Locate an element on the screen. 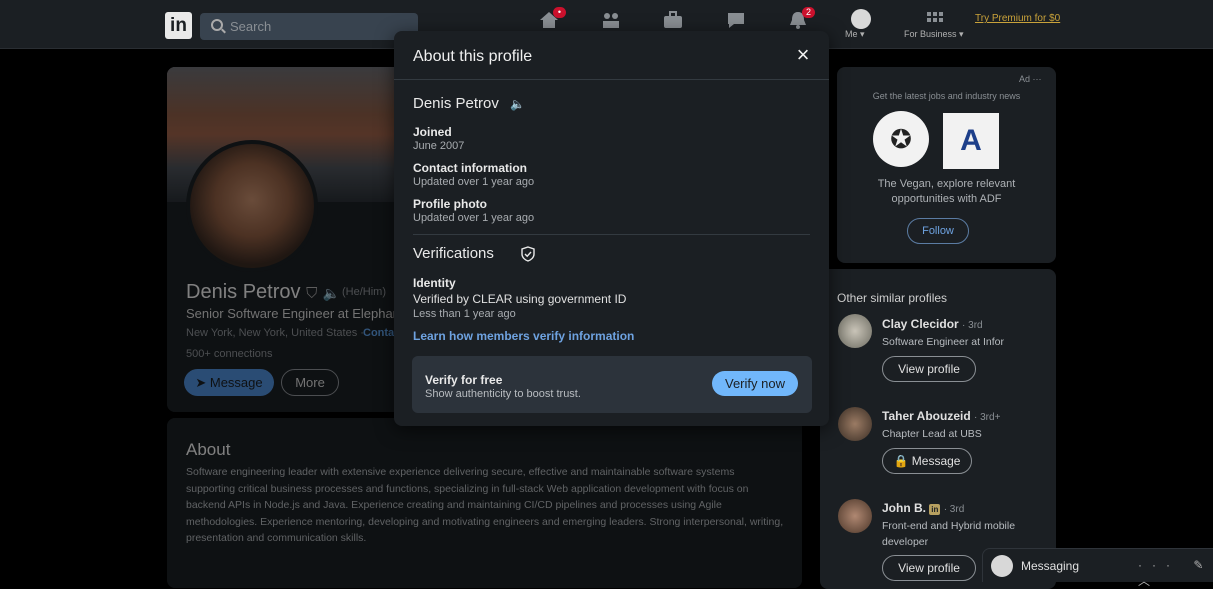  modal-title: About this profile is located at coordinates (473, 56).